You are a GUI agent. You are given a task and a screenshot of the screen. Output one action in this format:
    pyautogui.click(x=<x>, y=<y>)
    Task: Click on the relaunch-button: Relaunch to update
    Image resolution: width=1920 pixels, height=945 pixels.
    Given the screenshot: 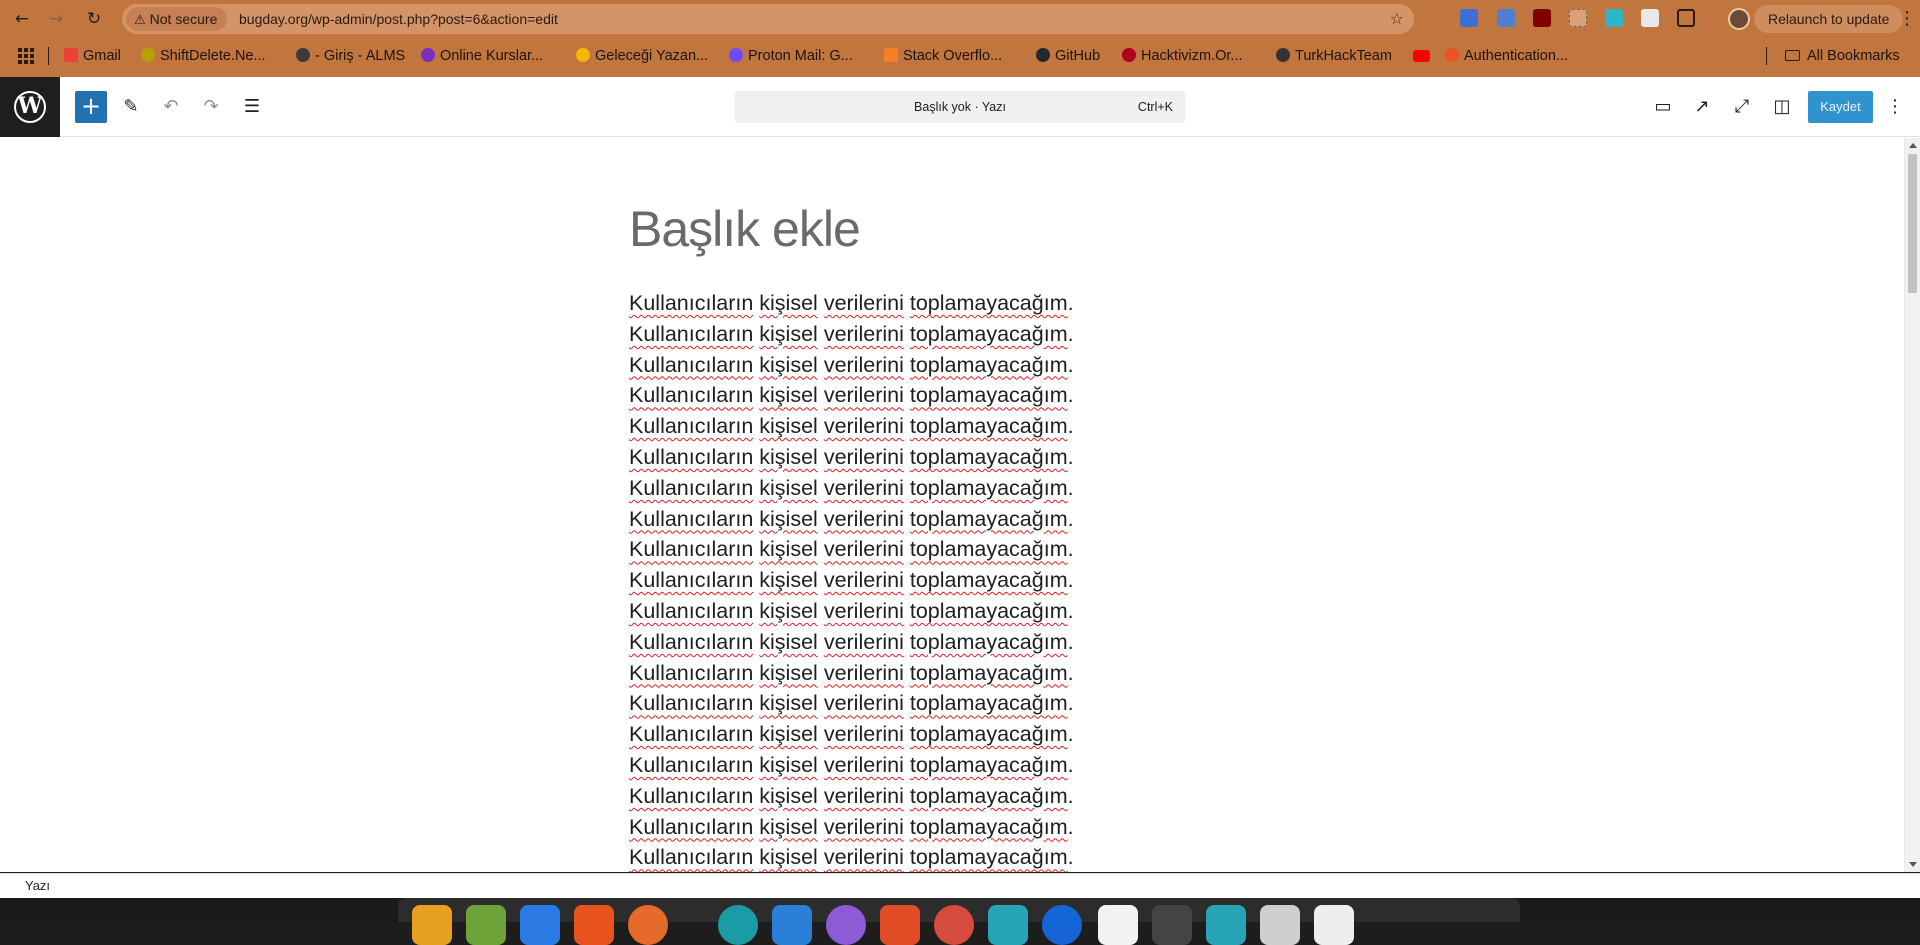 What is the action you would take?
    pyautogui.click(x=1829, y=19)
    